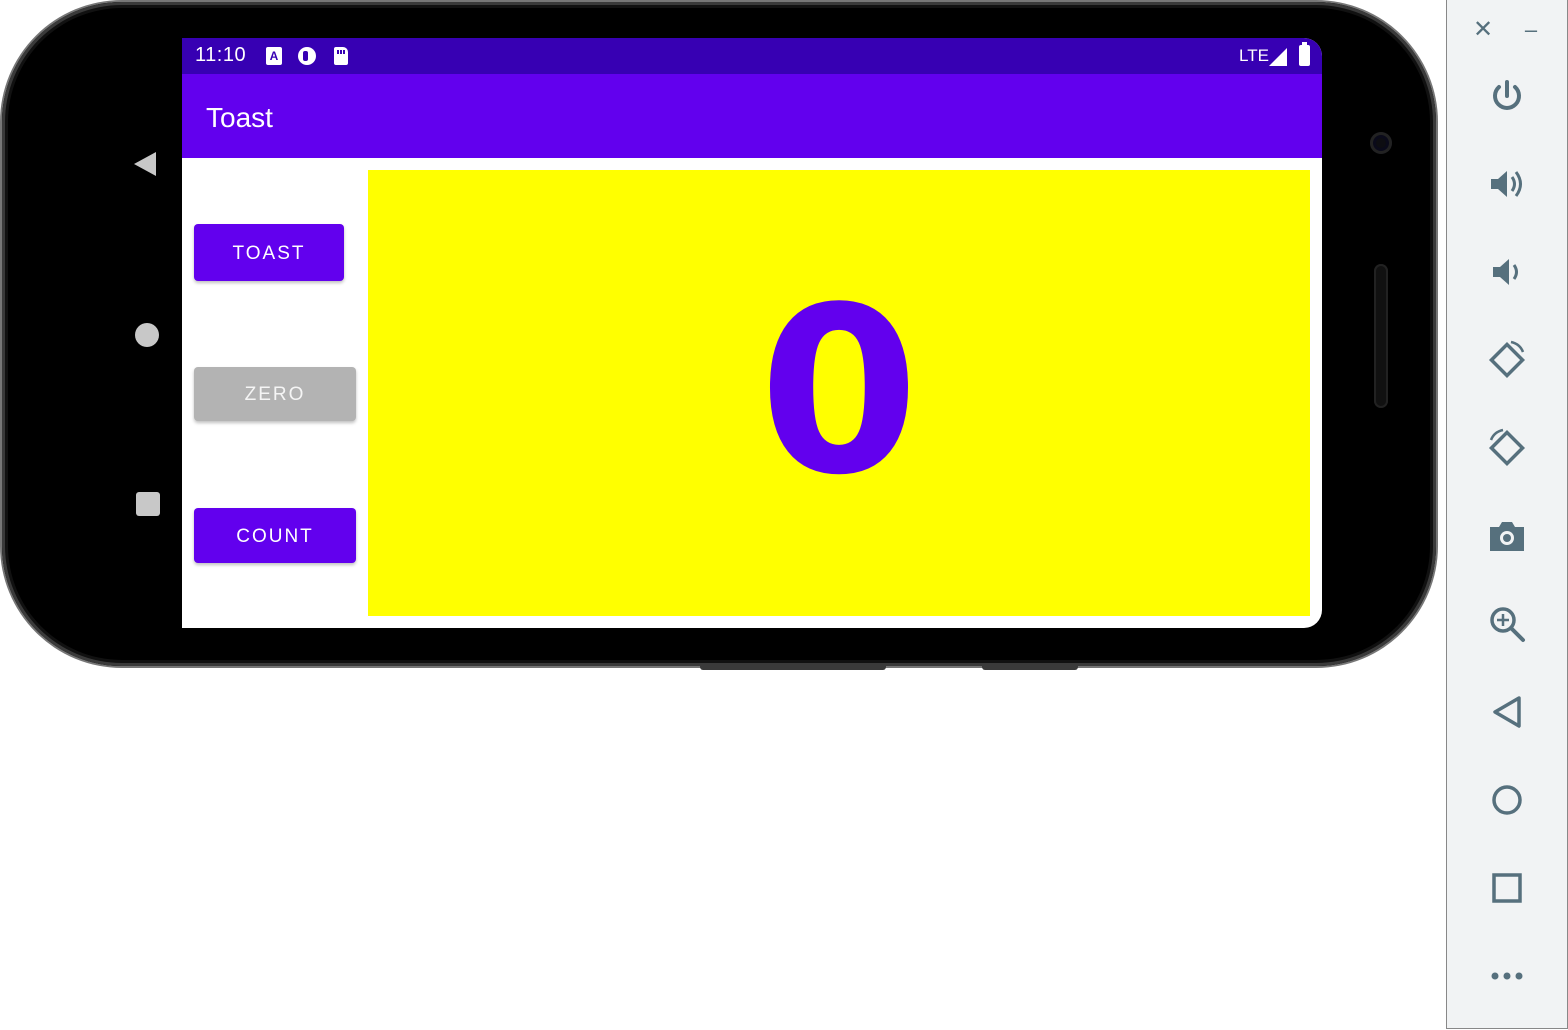 The height and width of the screenshot is (1030, 1568). Describe the element at coordinates (275, 535) in the screenshot. I see `count-button: COUNT` at that location.